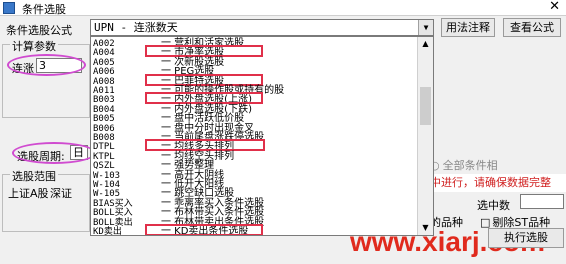  Describe the element at coordinates (425, 27) in the screenshot. I see `chevron-down-icon: ▼` at that location.